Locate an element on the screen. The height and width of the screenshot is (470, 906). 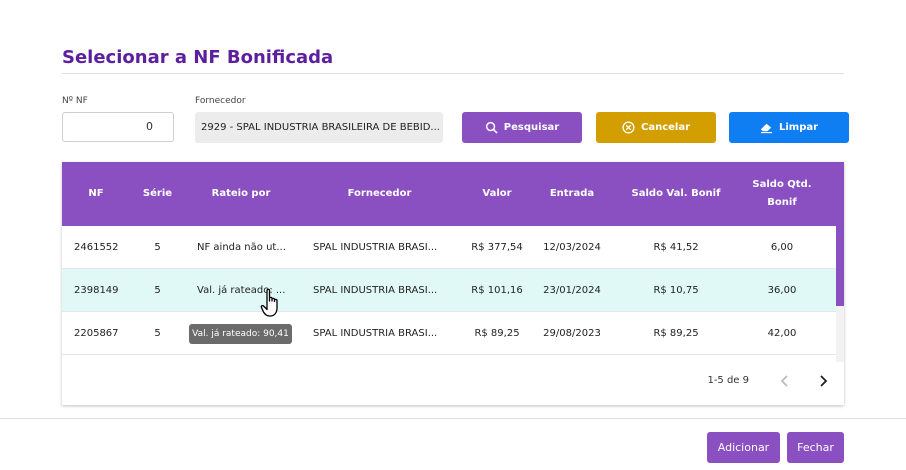
footer-divider is located at coordinates (453, 418).